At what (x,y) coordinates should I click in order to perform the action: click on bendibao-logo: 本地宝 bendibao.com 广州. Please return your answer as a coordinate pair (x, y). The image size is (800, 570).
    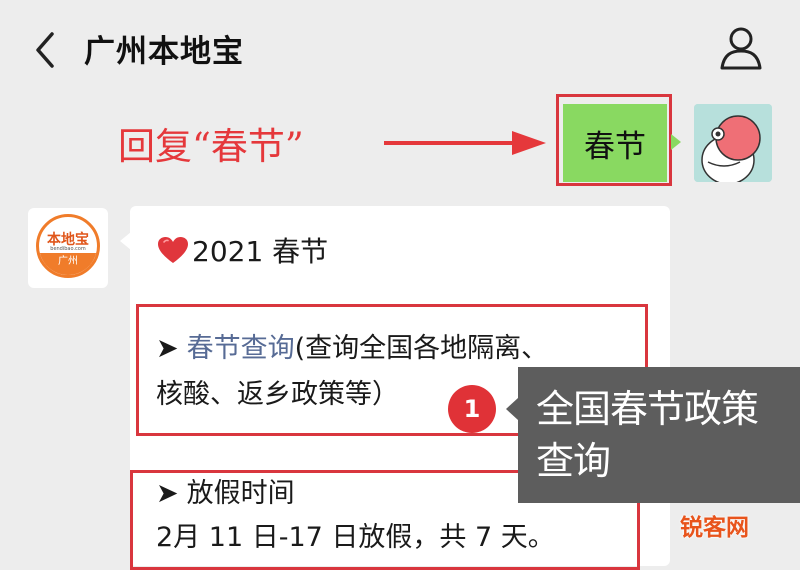
    Looking at the image, I should click on (68, 246).